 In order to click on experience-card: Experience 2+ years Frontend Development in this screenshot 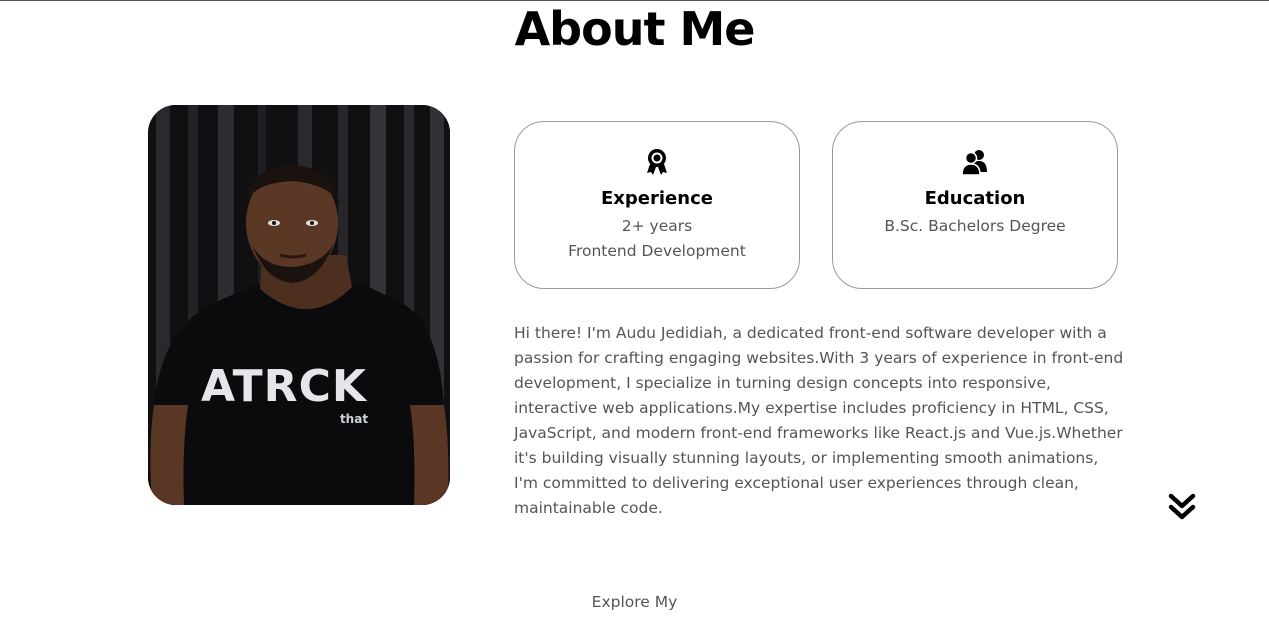, I will do `click(657, 205)`.